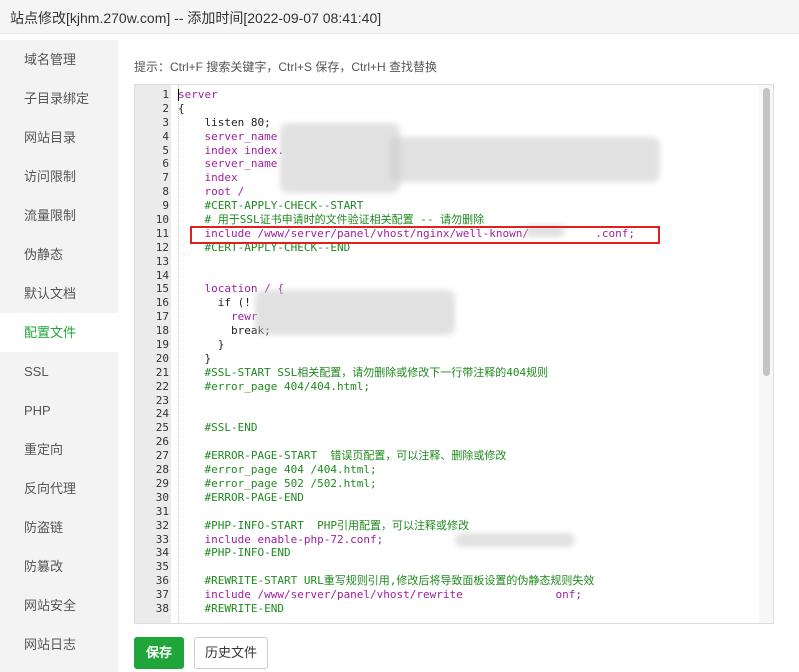 The width and height of the screenshot is (799, 672). Describe the element at coordinates (445, 95) in the screenshot. I see `code-line: 1 server` at that location.